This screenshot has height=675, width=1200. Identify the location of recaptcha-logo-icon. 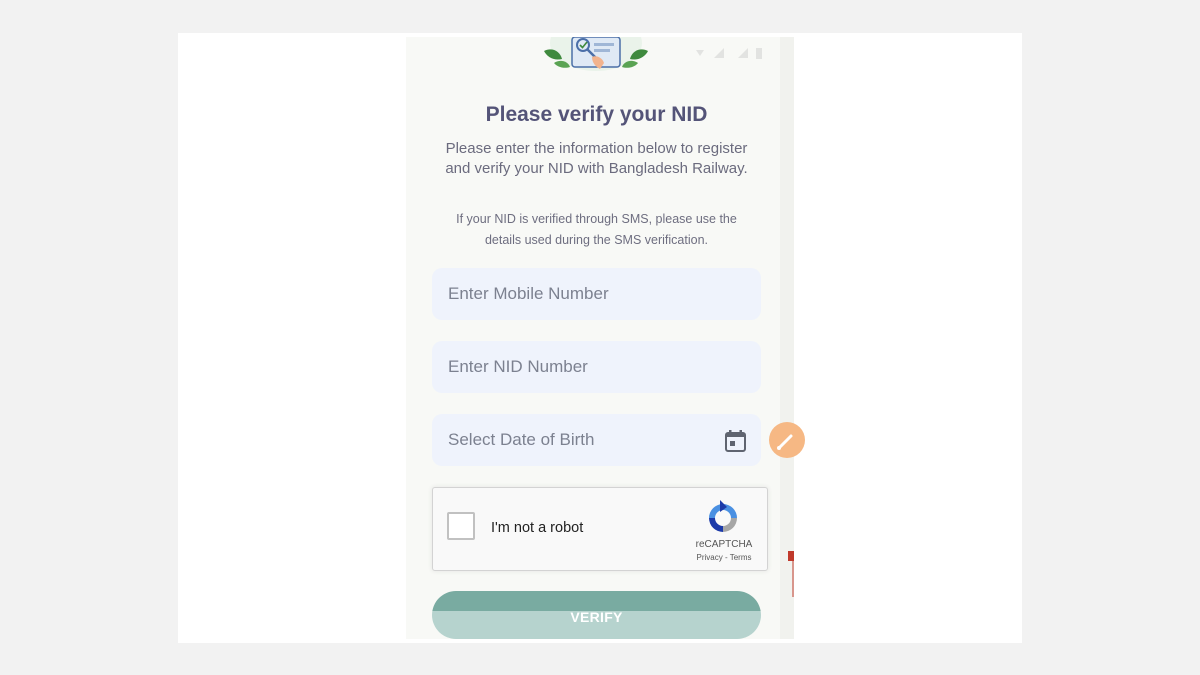
(723, 516).